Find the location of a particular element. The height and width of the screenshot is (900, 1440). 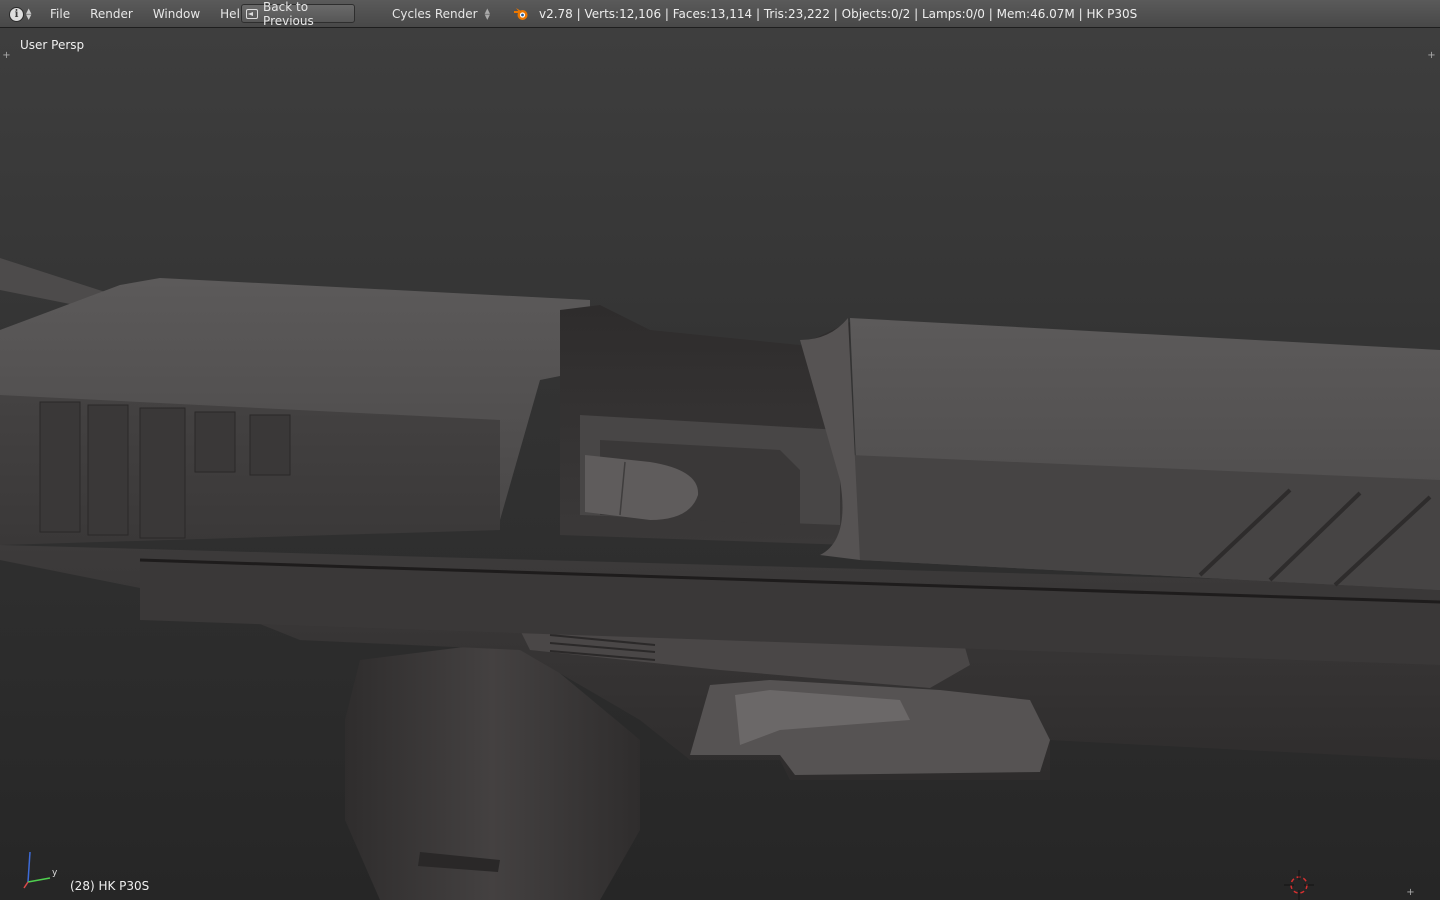

back-to-previous-label: Back to Previous is located at coordinates (288, 14).